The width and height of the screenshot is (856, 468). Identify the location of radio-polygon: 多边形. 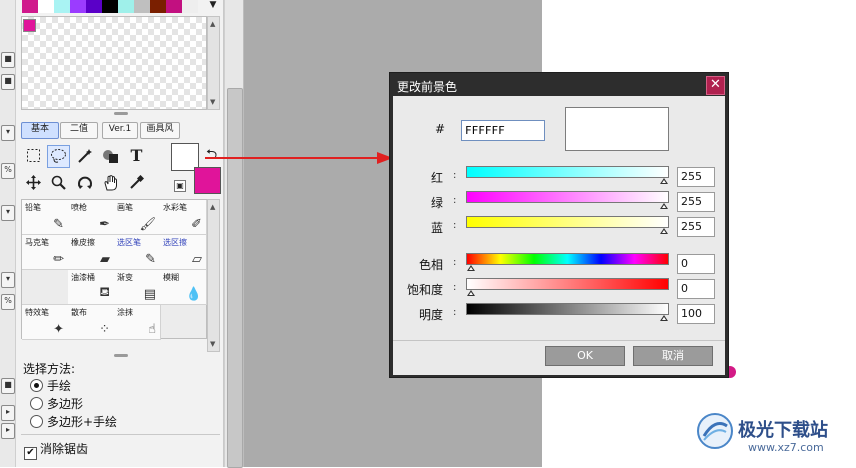
(56, 403).